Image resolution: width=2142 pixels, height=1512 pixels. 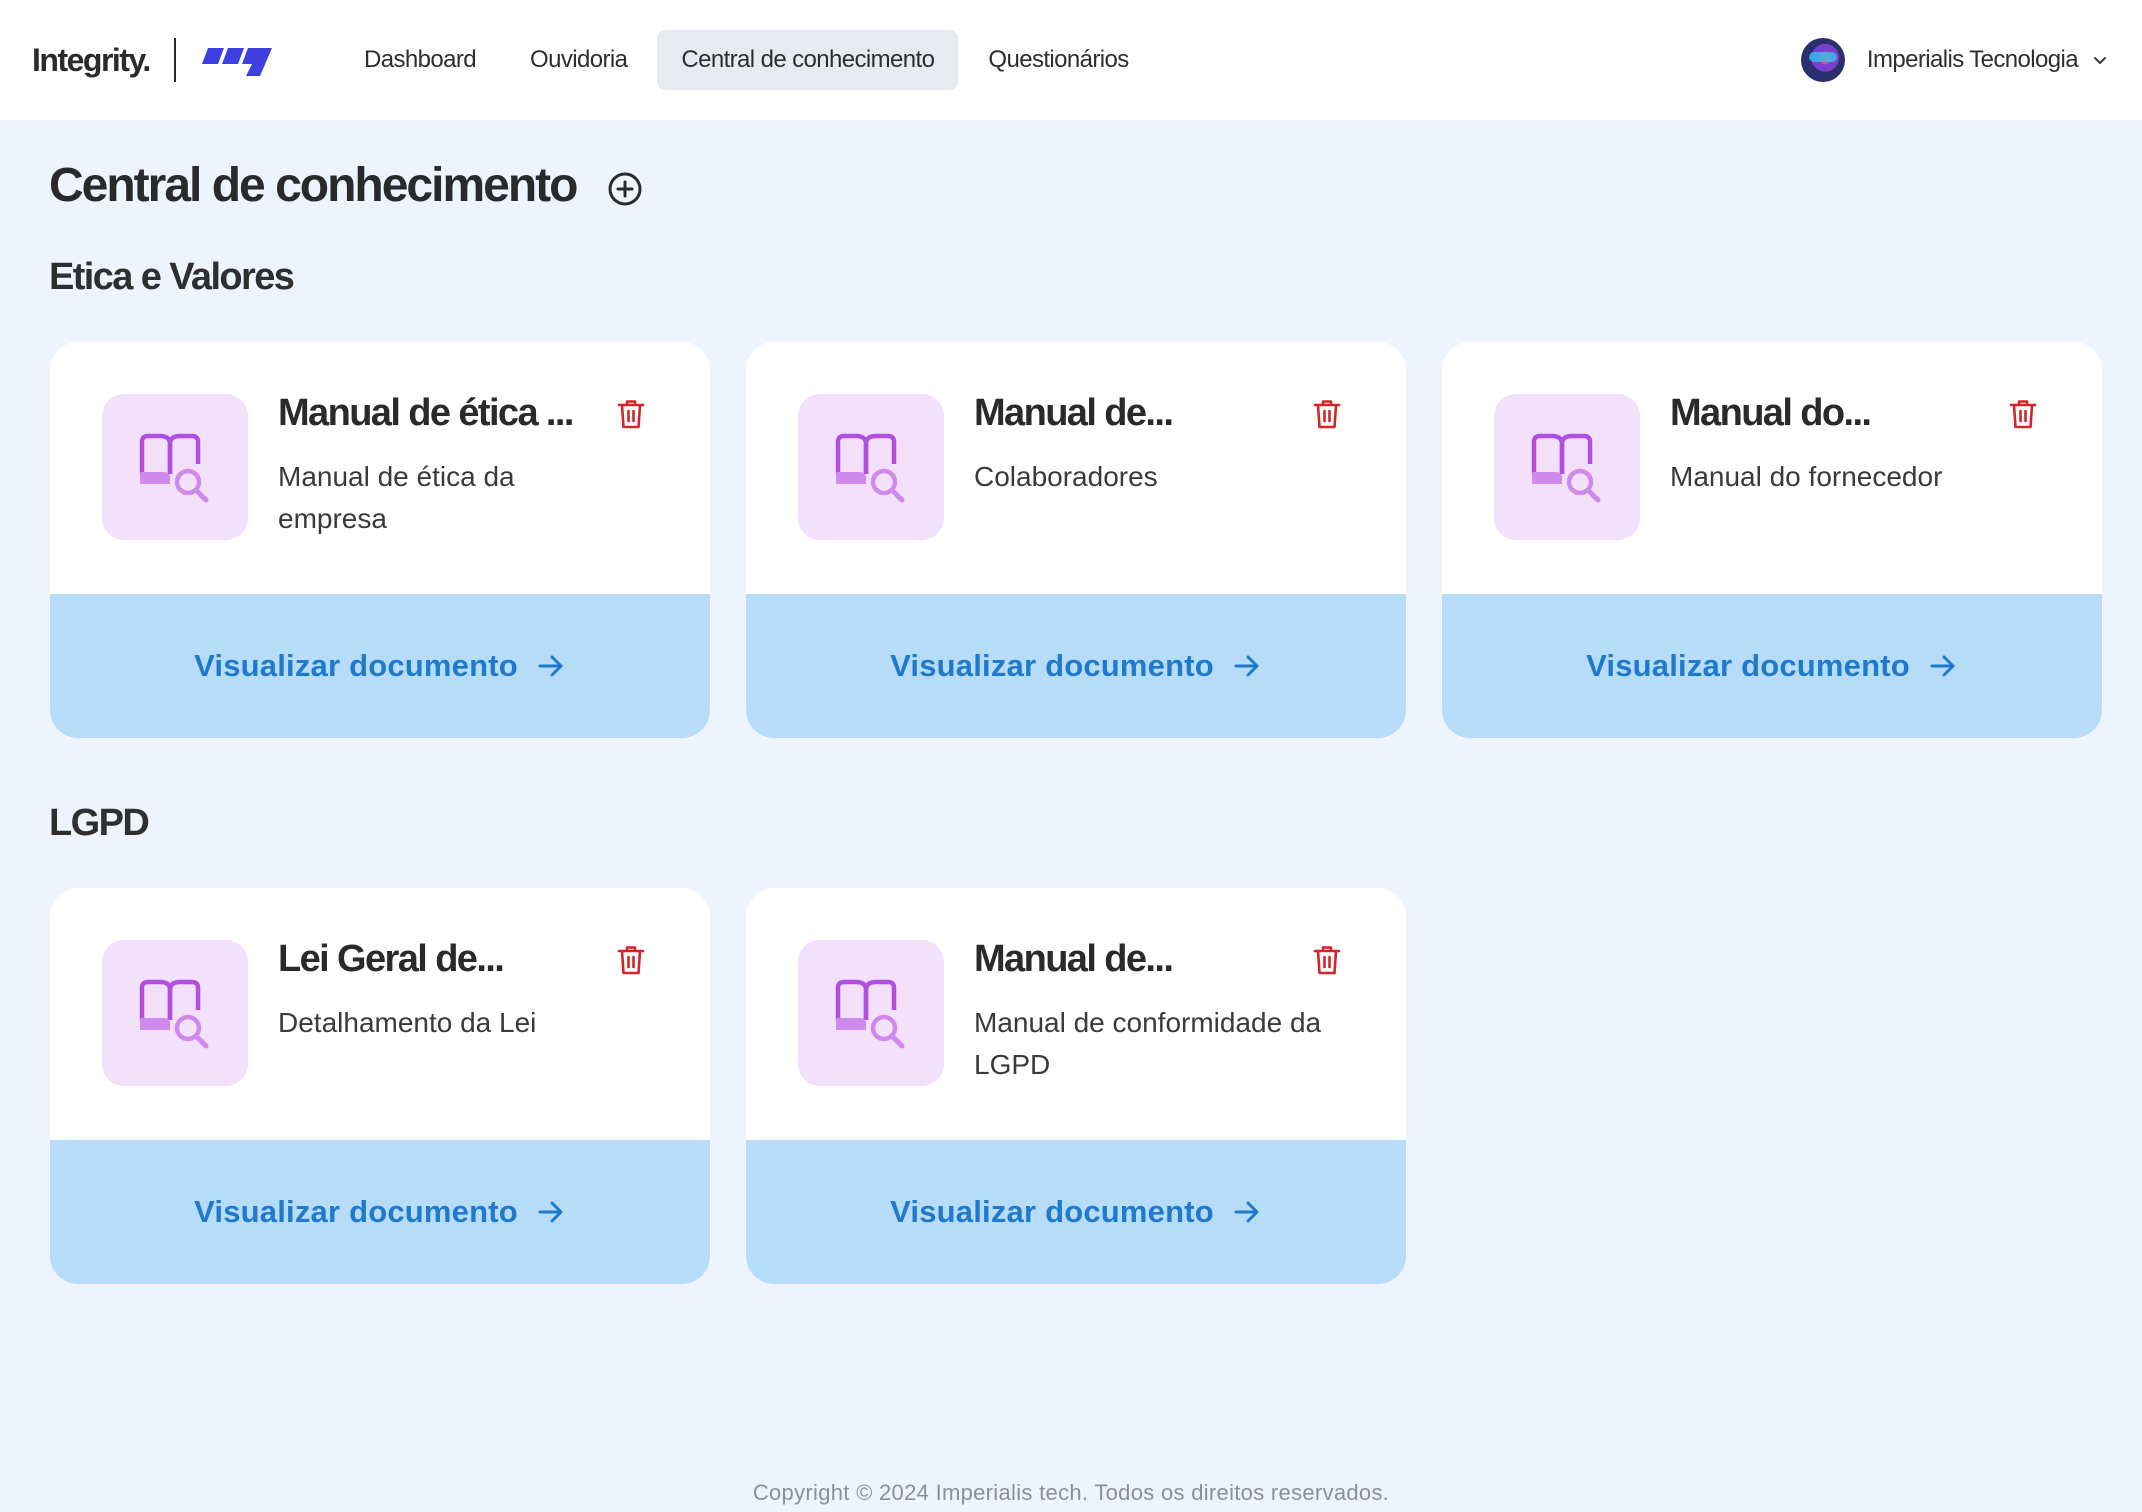 I want to click on nav-item-ouvidoria: Ouvidoria, so click(x=578, y=60).